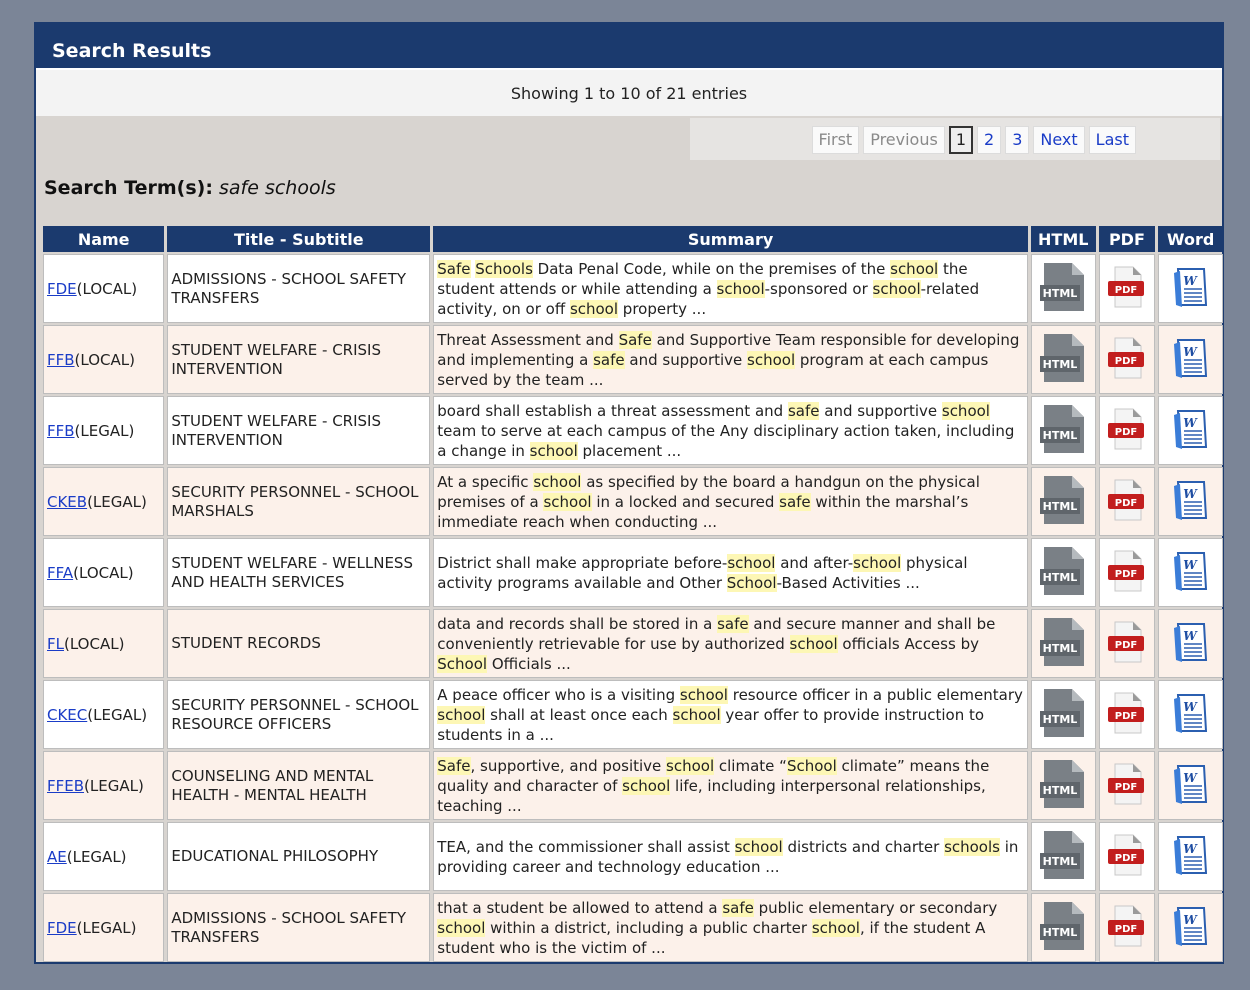 This screenshot has width=1250, height=990. What do you see at coordinates (1190, 423) in the screenshot?
I see `svg-text: W` at bounding box center [1190, 423].